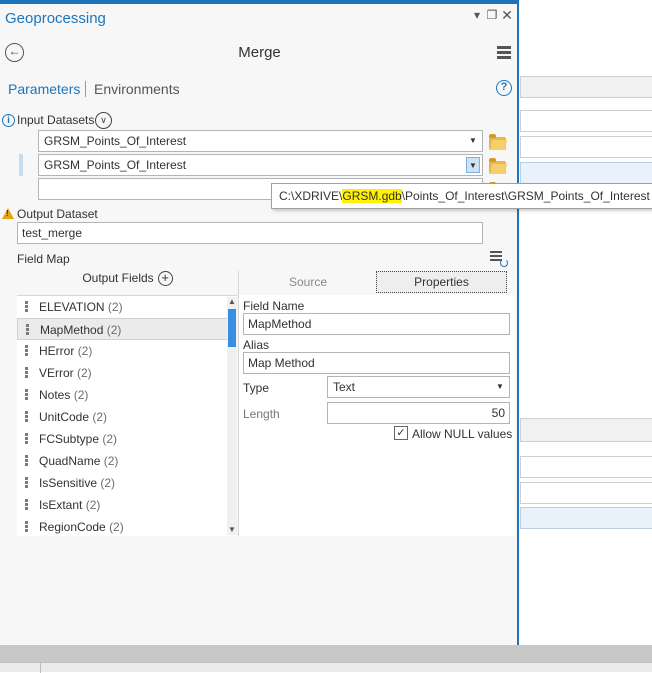  Describe the element at coordinates (492, 15) in the screenshot. I see `maximize-icon: ❐` at that location.